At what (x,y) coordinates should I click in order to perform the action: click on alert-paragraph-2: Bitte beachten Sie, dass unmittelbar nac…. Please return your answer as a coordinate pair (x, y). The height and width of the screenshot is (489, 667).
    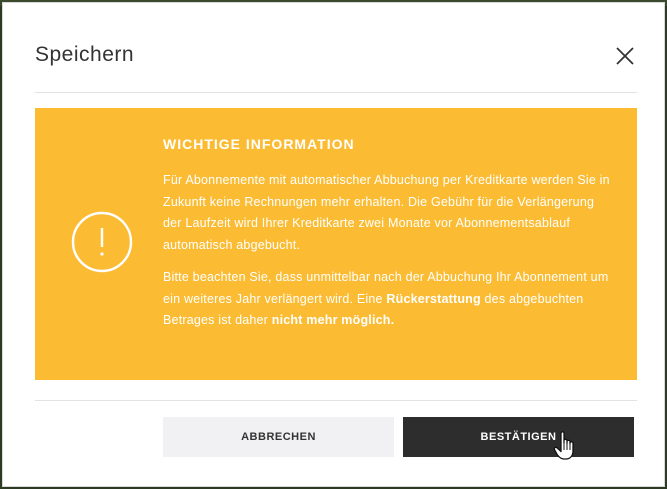
    Looking at the image, I should click on (388, 299).